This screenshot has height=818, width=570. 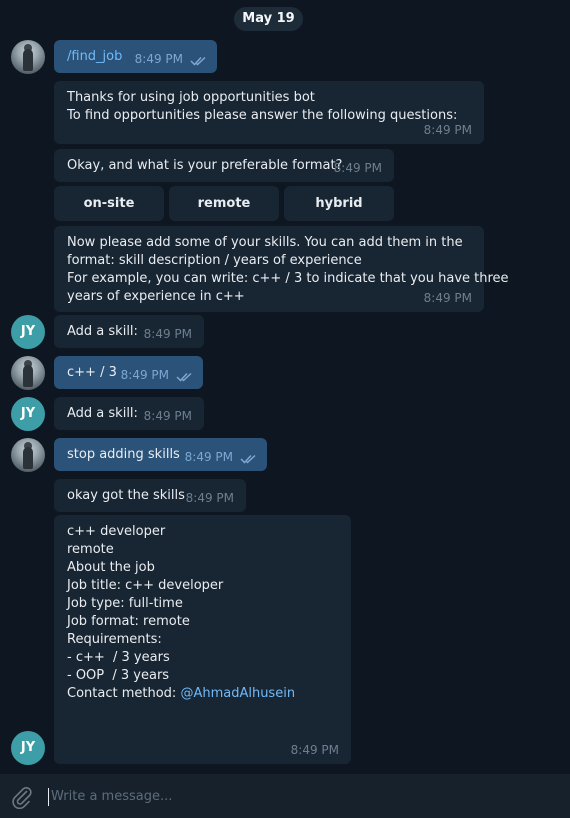 I want to click on message-text: Thanks for using job opportunities bot, so click(x=191, y=97).